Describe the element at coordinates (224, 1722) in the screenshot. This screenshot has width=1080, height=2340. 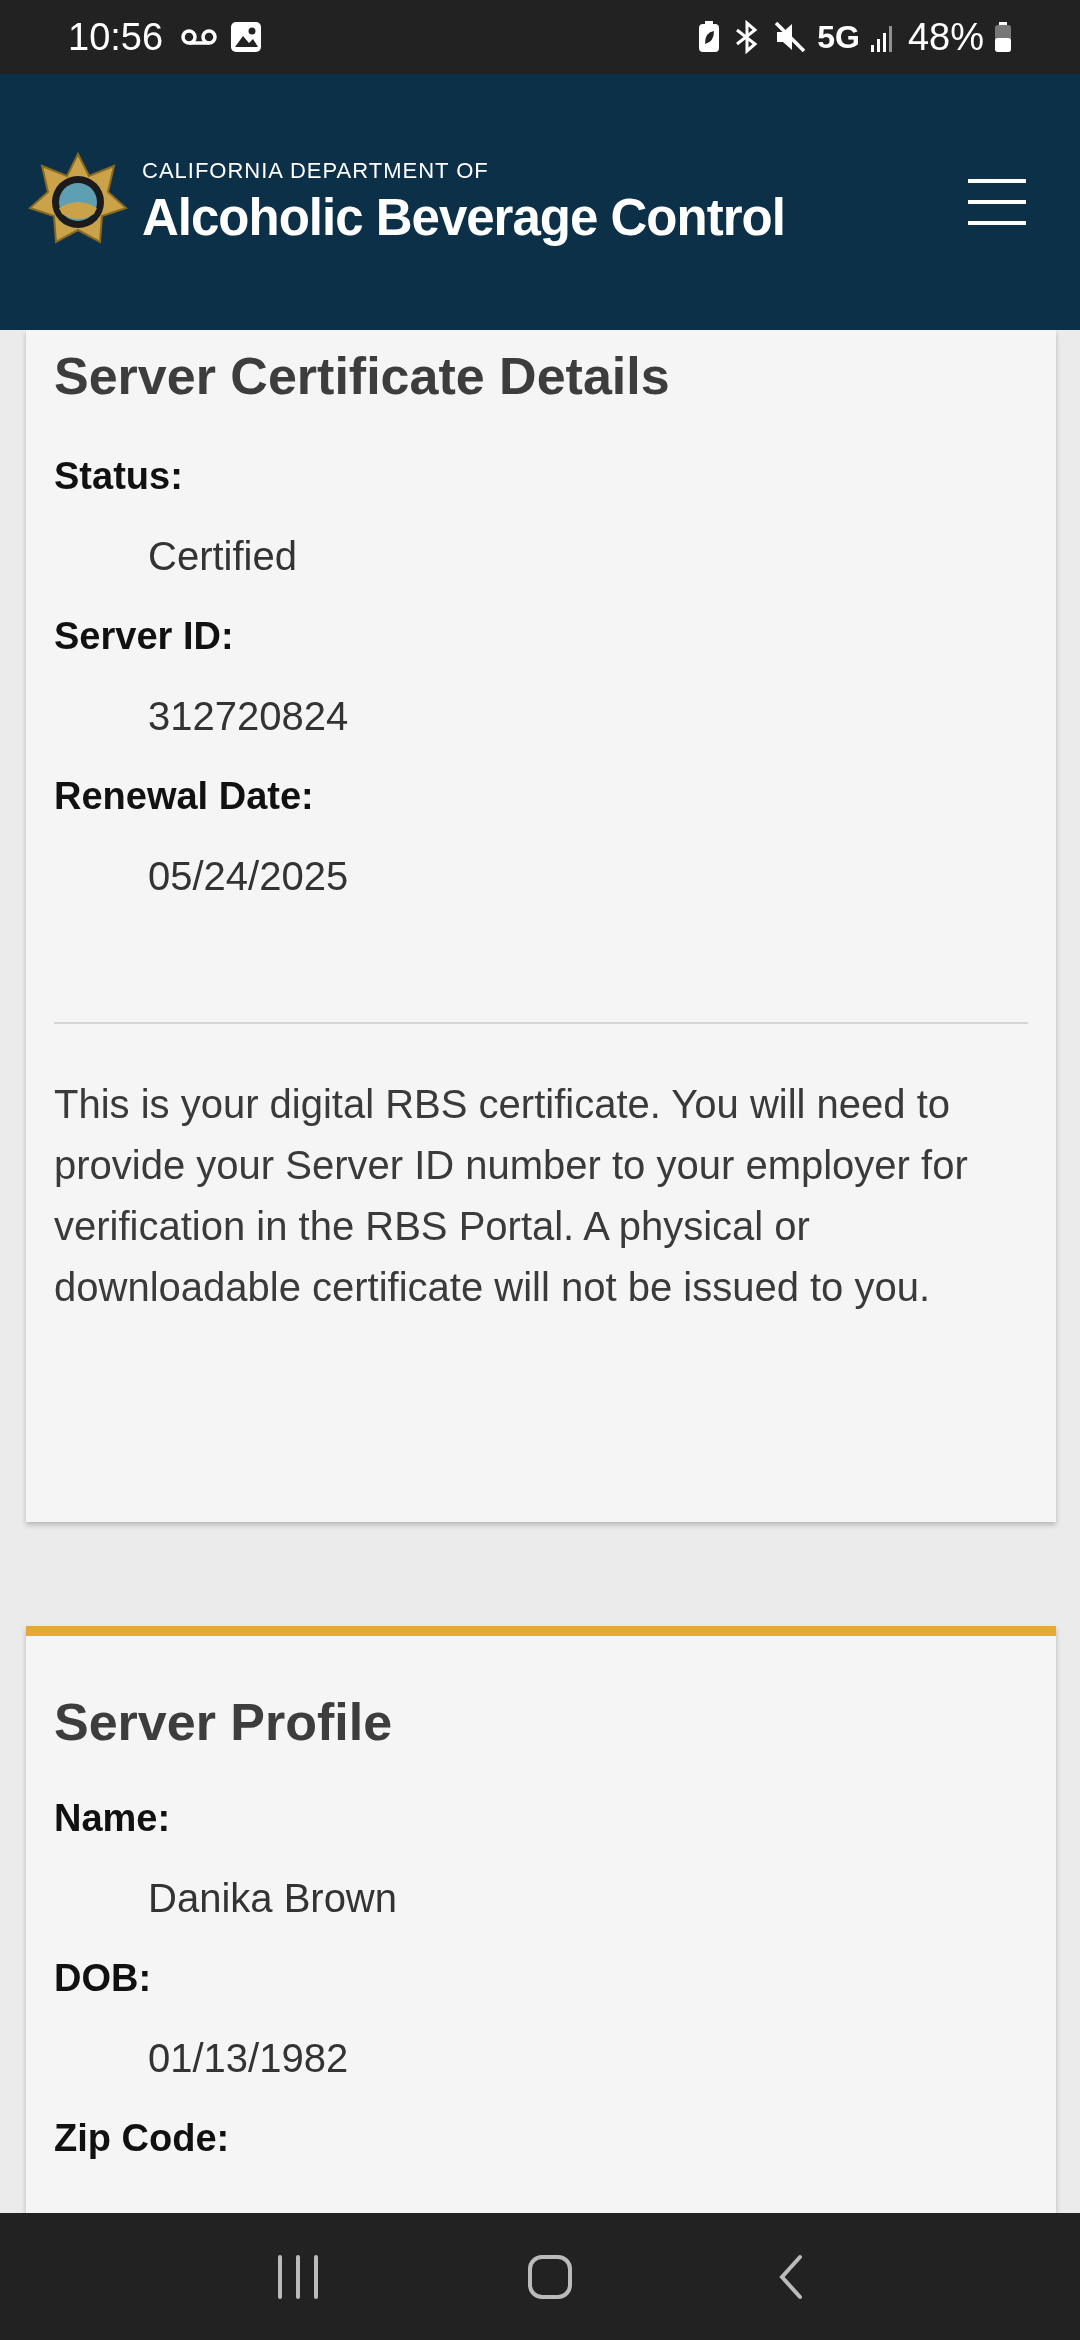
I see `card-title: Server Profile` at that location.